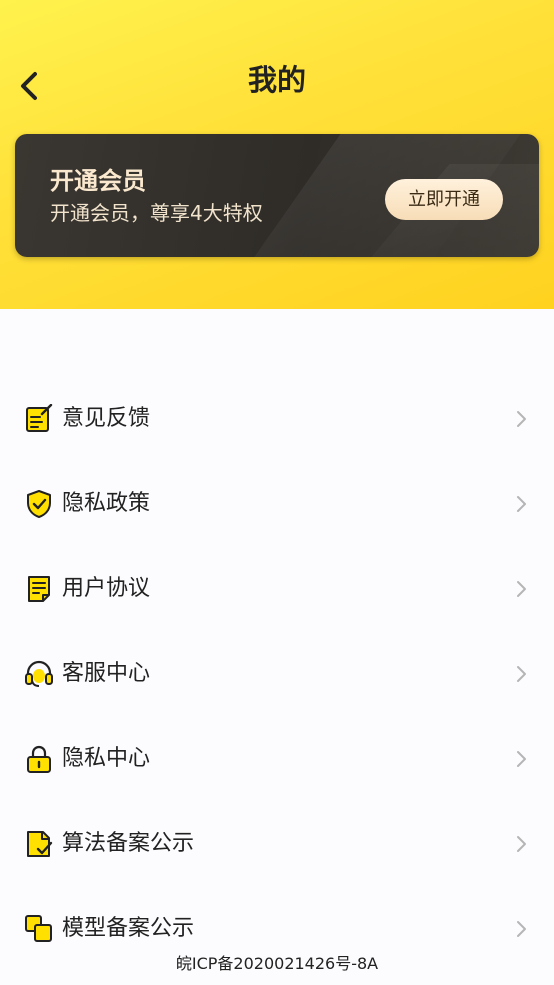 The image size is (554, 985). I want to click on vip-title: 开通会员, so click(98, 181).